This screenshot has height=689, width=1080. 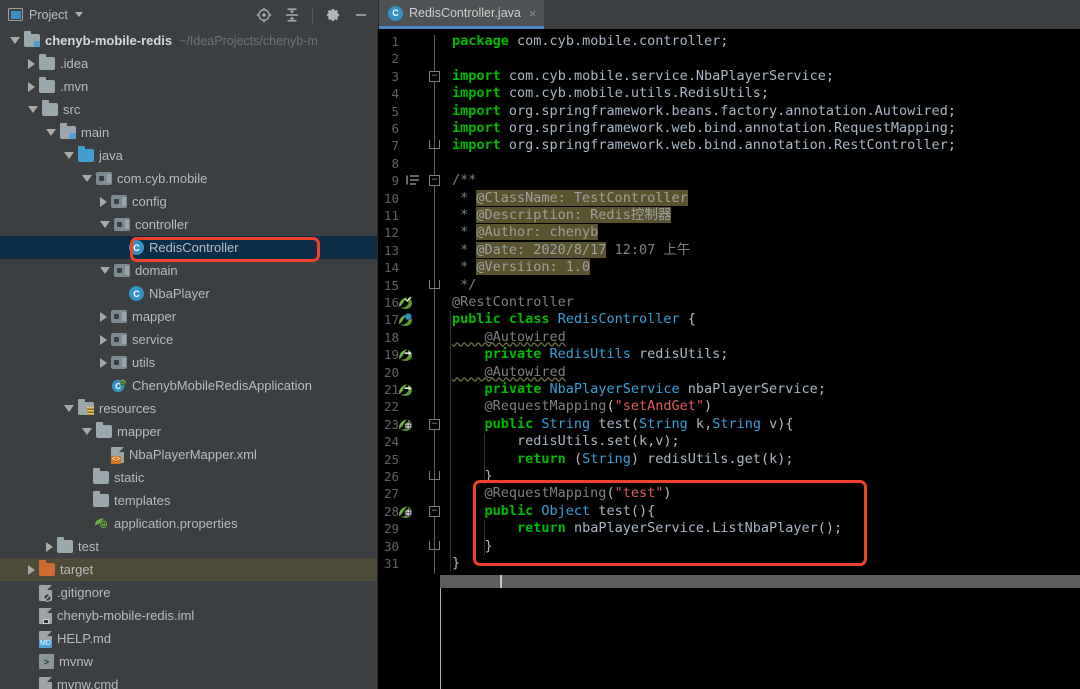 What do you see at coordinates (414, 182) in the screenshot?
I see `javadoc-icon` at bounding box center [414, 182].